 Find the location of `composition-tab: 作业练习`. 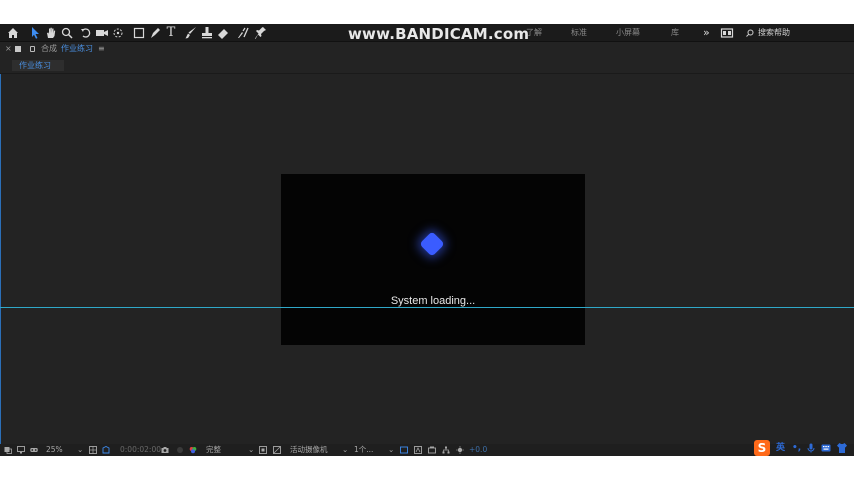

composition-tab: 作业练习 is located at coordinates (38, 65).